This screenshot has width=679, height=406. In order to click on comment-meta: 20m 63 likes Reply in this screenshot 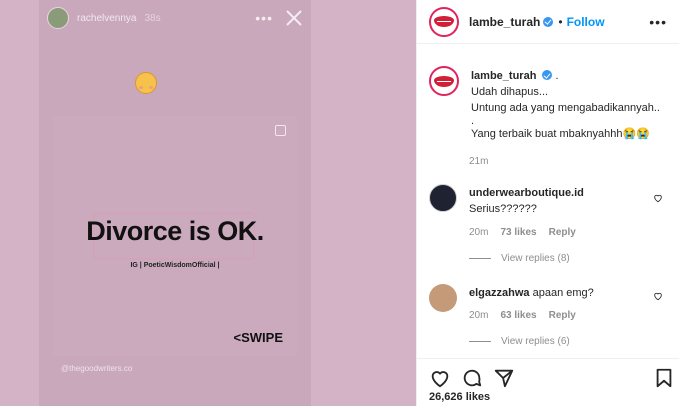, I will do `click(522, 315)`.